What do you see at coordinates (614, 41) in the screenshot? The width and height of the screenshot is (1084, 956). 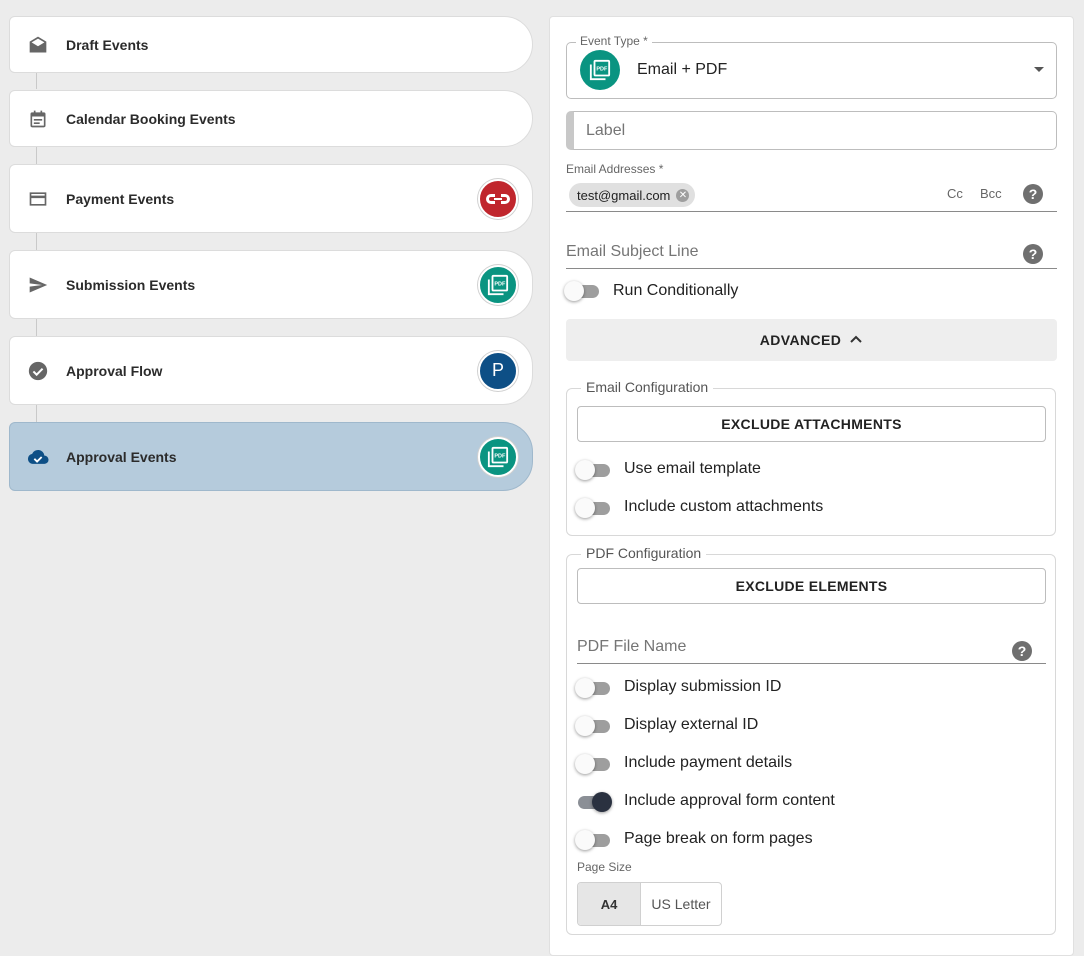 I see `event-type-label: Event Type *` at bounding box center [614, 41].